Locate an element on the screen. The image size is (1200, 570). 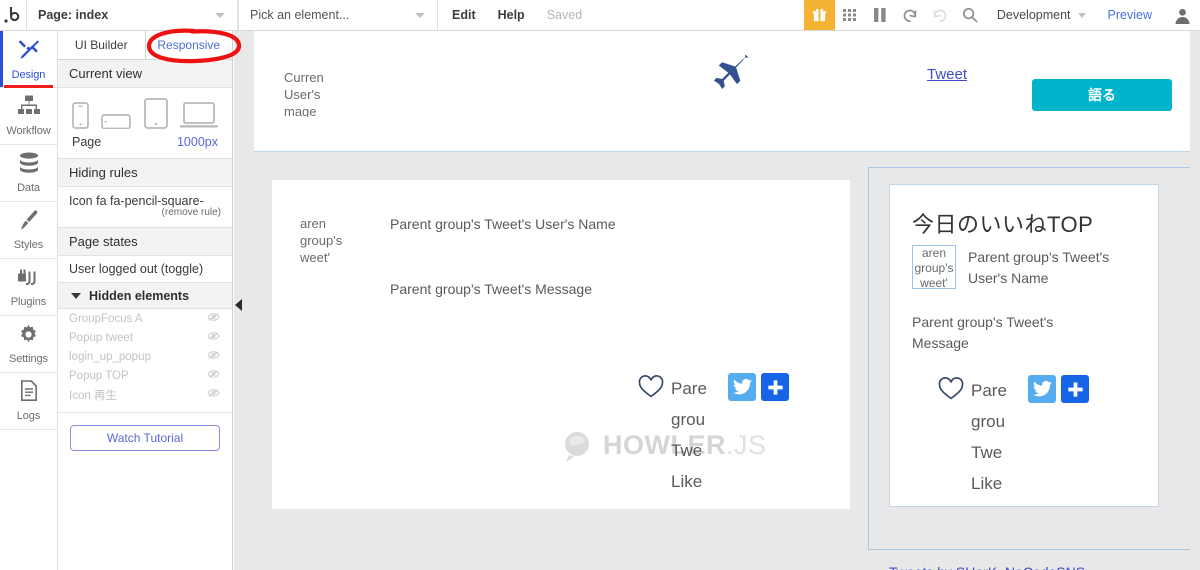
tweet-message: Parent group's Tweet's Message is located at coordinates (491, 289).